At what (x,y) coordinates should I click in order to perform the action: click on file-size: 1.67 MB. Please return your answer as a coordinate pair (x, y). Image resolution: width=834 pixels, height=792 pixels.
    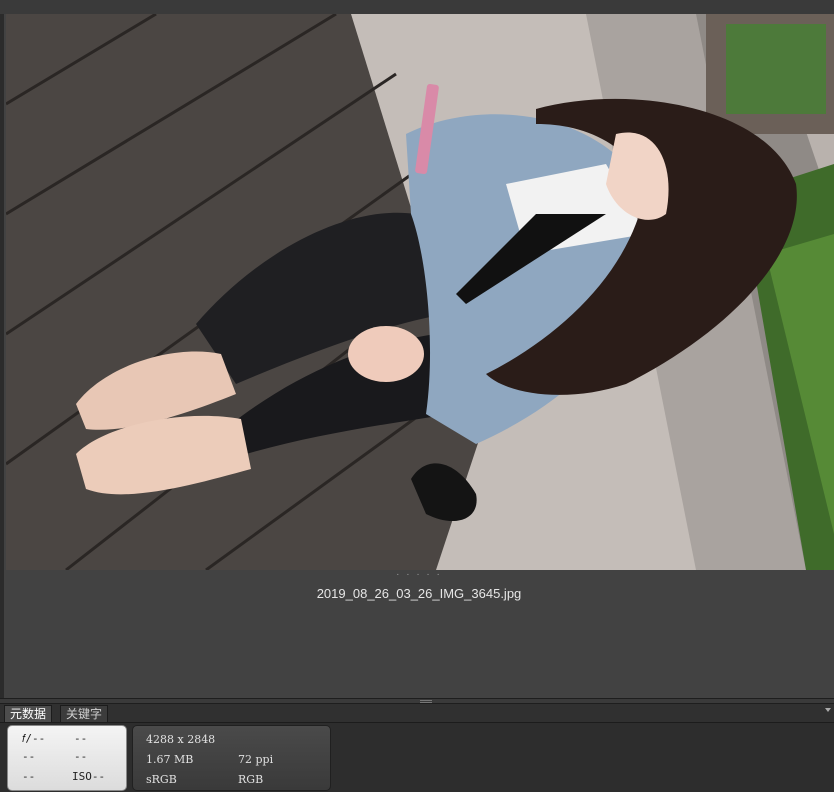
    Looking at the image, I should click on (170, 759).